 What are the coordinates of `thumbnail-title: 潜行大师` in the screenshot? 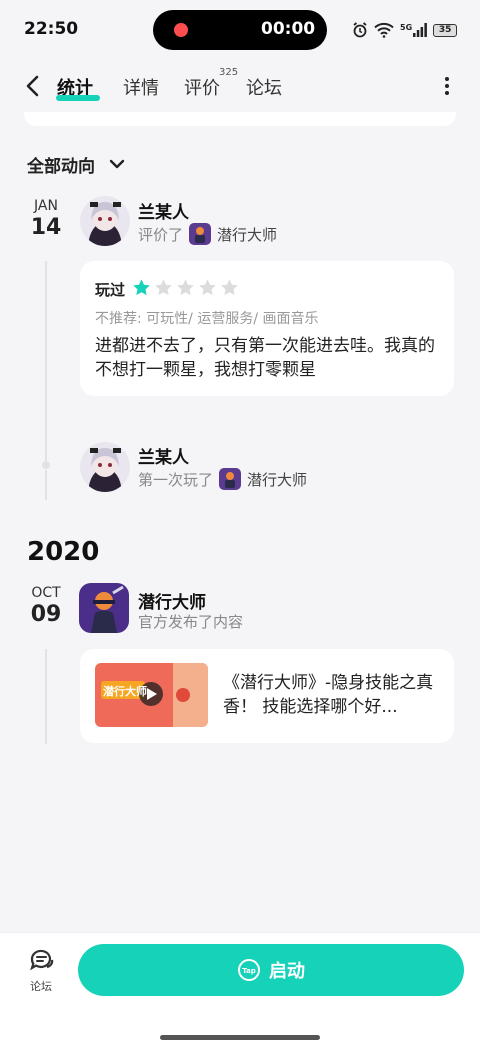 It's located at (125, 691).